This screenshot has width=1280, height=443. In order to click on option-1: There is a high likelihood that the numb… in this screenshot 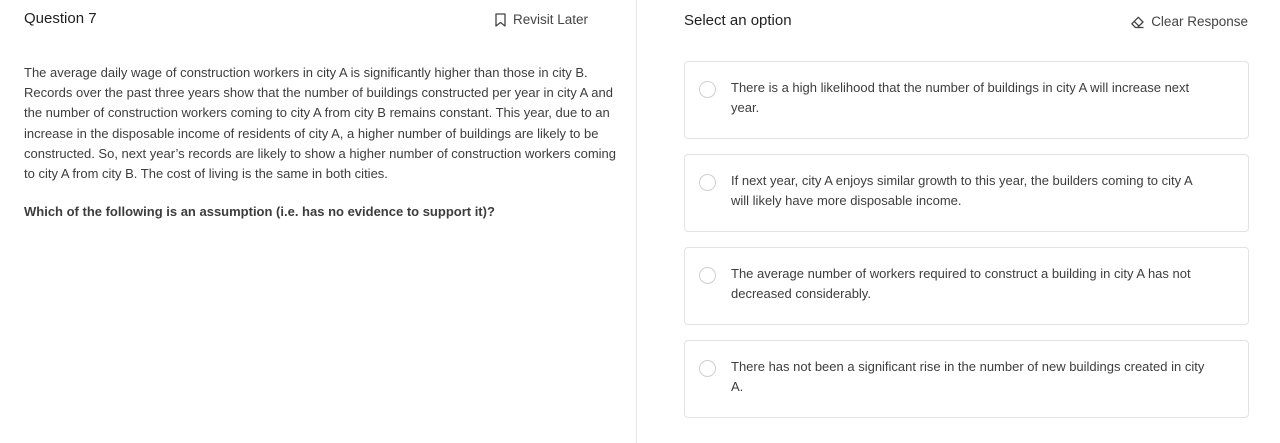, I will do `click(966, 100)`.